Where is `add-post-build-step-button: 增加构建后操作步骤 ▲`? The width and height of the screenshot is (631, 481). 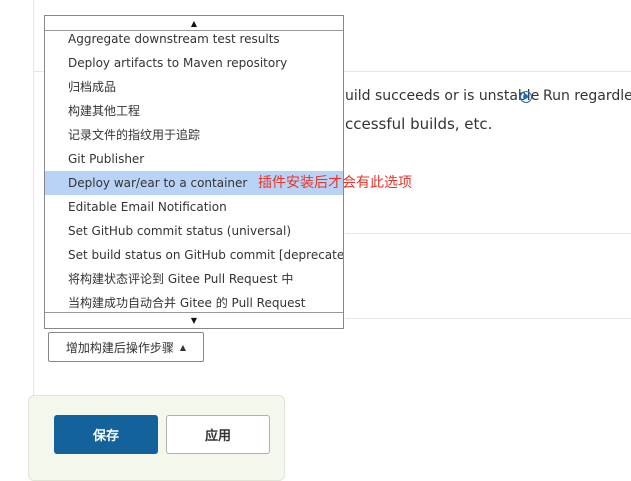 add-post-build-step-button: 增加构建后操作步骤 ▲ is located at coordinates (126, 347).